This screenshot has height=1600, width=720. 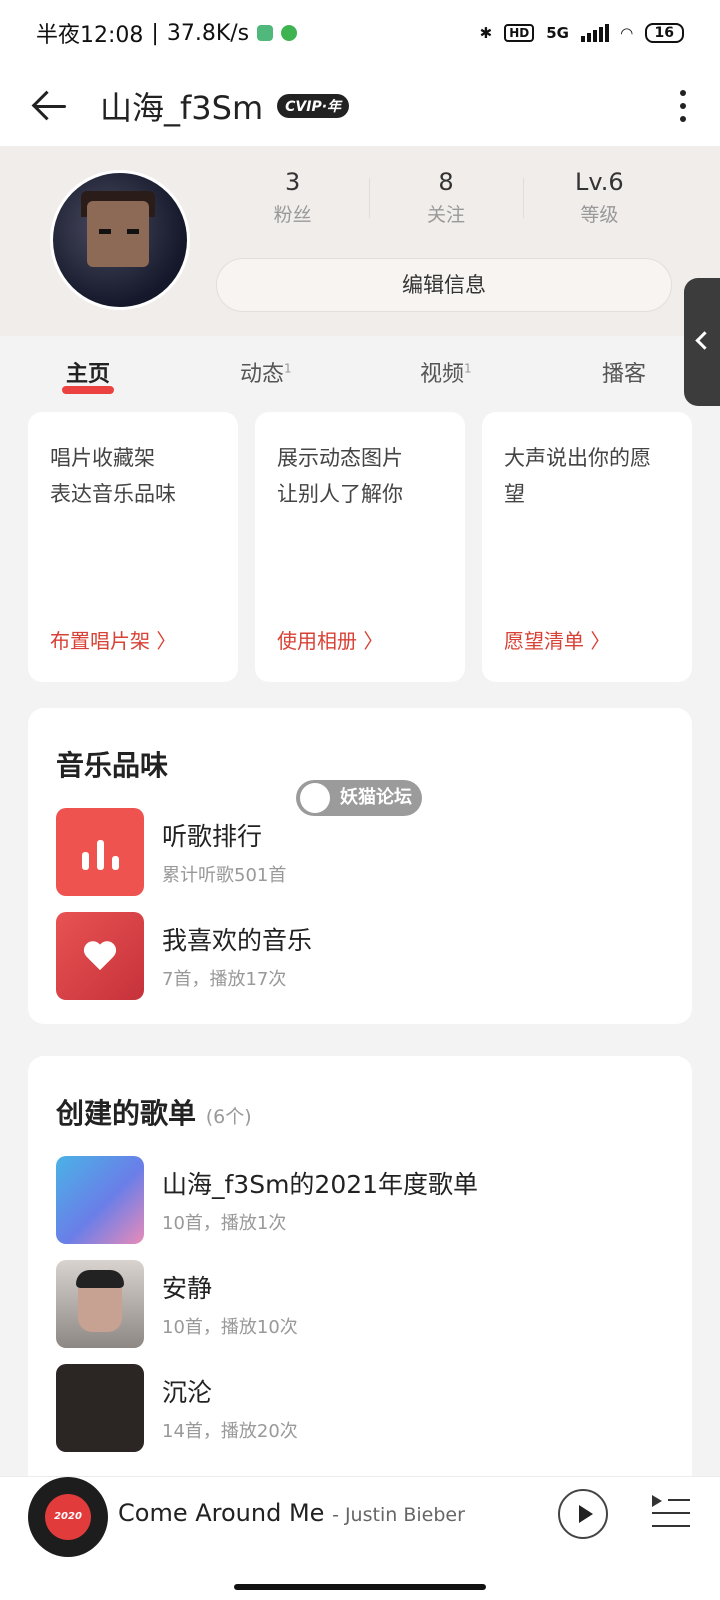 What do you see at coordinates (212, 836) in the screenshot?
I see `item-title: 听歌排行` at bounding box center [212, 836].